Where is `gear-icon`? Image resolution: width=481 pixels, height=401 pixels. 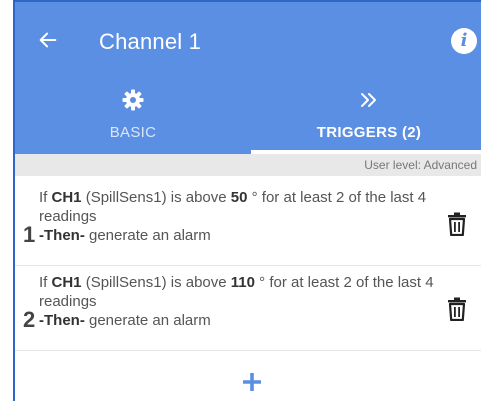 gear-icon is located at coordinates (133, 100).